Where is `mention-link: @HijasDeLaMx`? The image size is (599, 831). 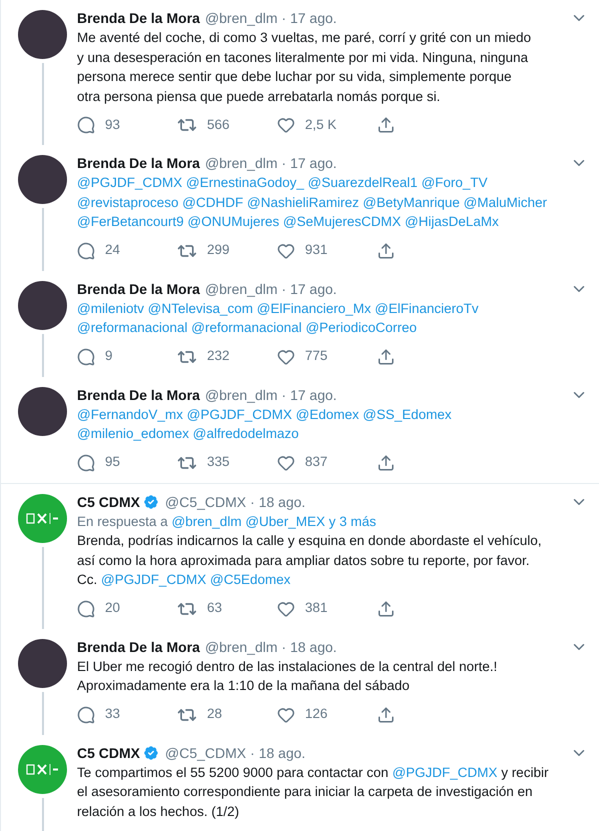
mention-link: @HijasDeLaMx is located at coordinates (451, 221).